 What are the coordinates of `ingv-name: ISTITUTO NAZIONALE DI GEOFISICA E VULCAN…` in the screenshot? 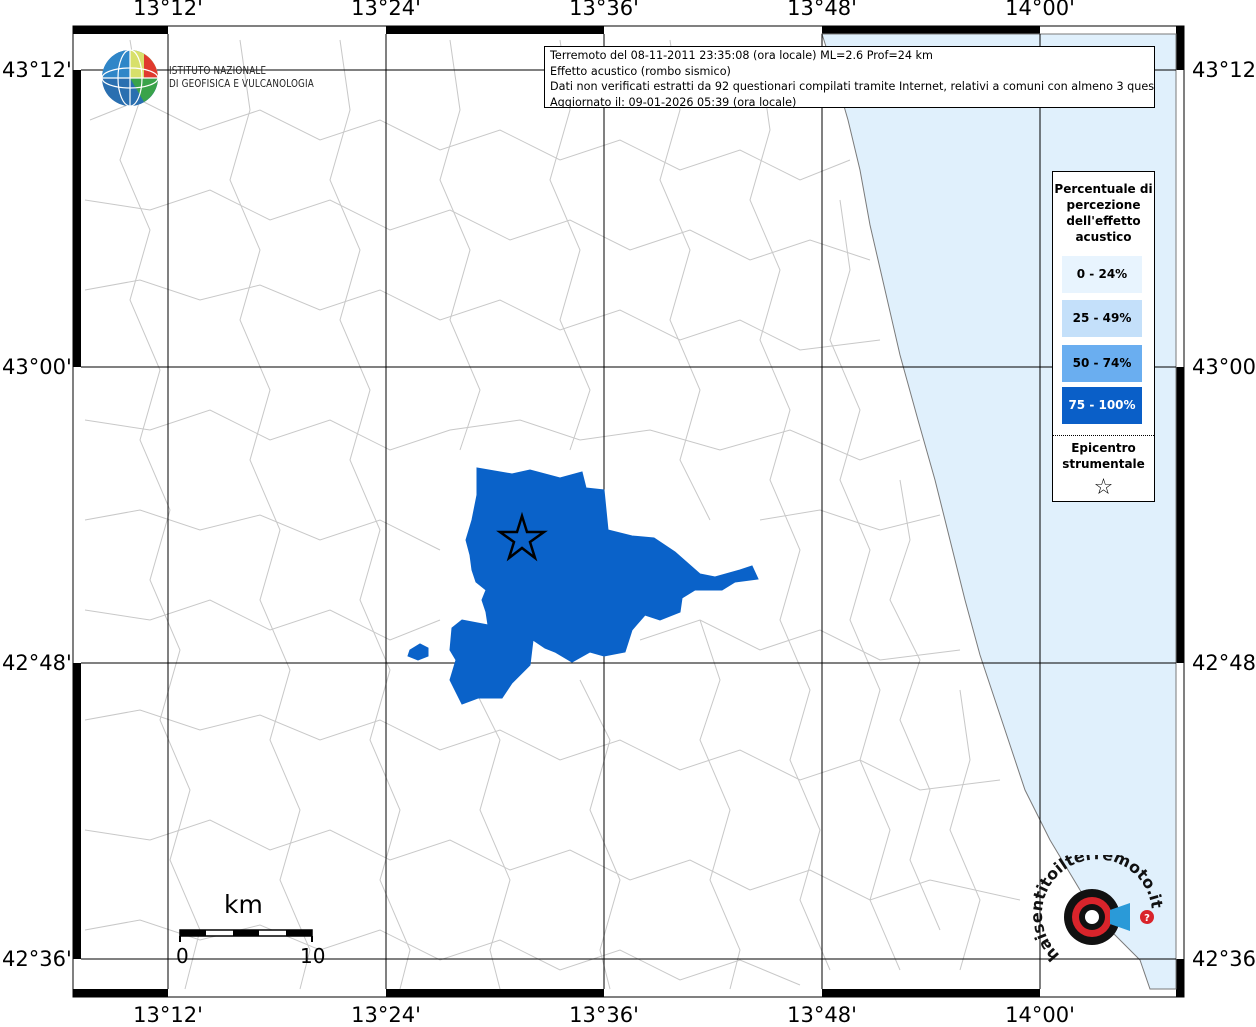 It's located at (241, 77).